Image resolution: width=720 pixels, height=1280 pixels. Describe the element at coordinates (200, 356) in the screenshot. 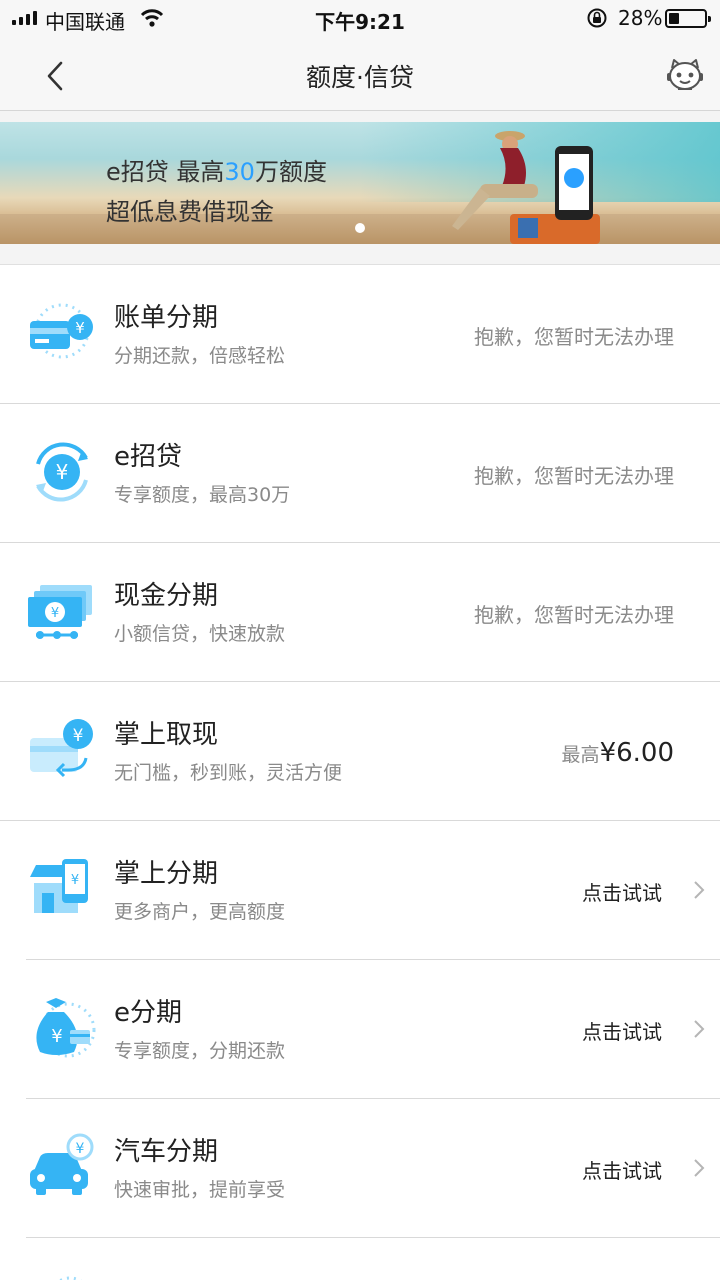

I see `item-description: 分期还款，倍感轻松` at that location.